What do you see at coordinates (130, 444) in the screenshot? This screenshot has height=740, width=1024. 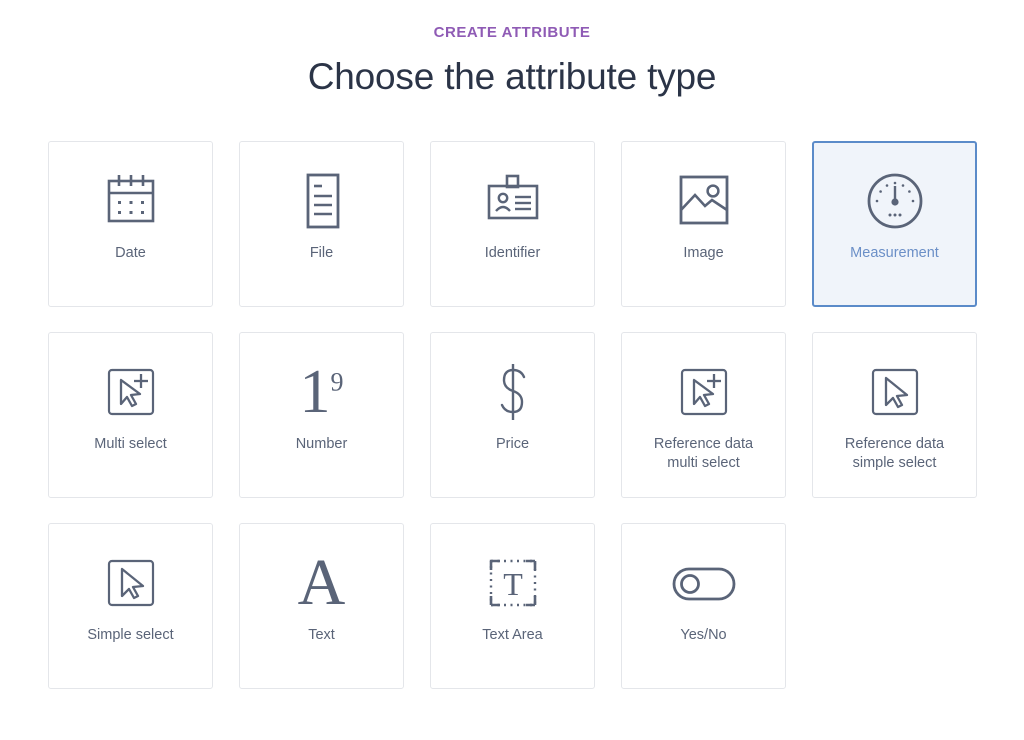 I see `attribute-type-label: Multi select` at bounding box center [130, 444].